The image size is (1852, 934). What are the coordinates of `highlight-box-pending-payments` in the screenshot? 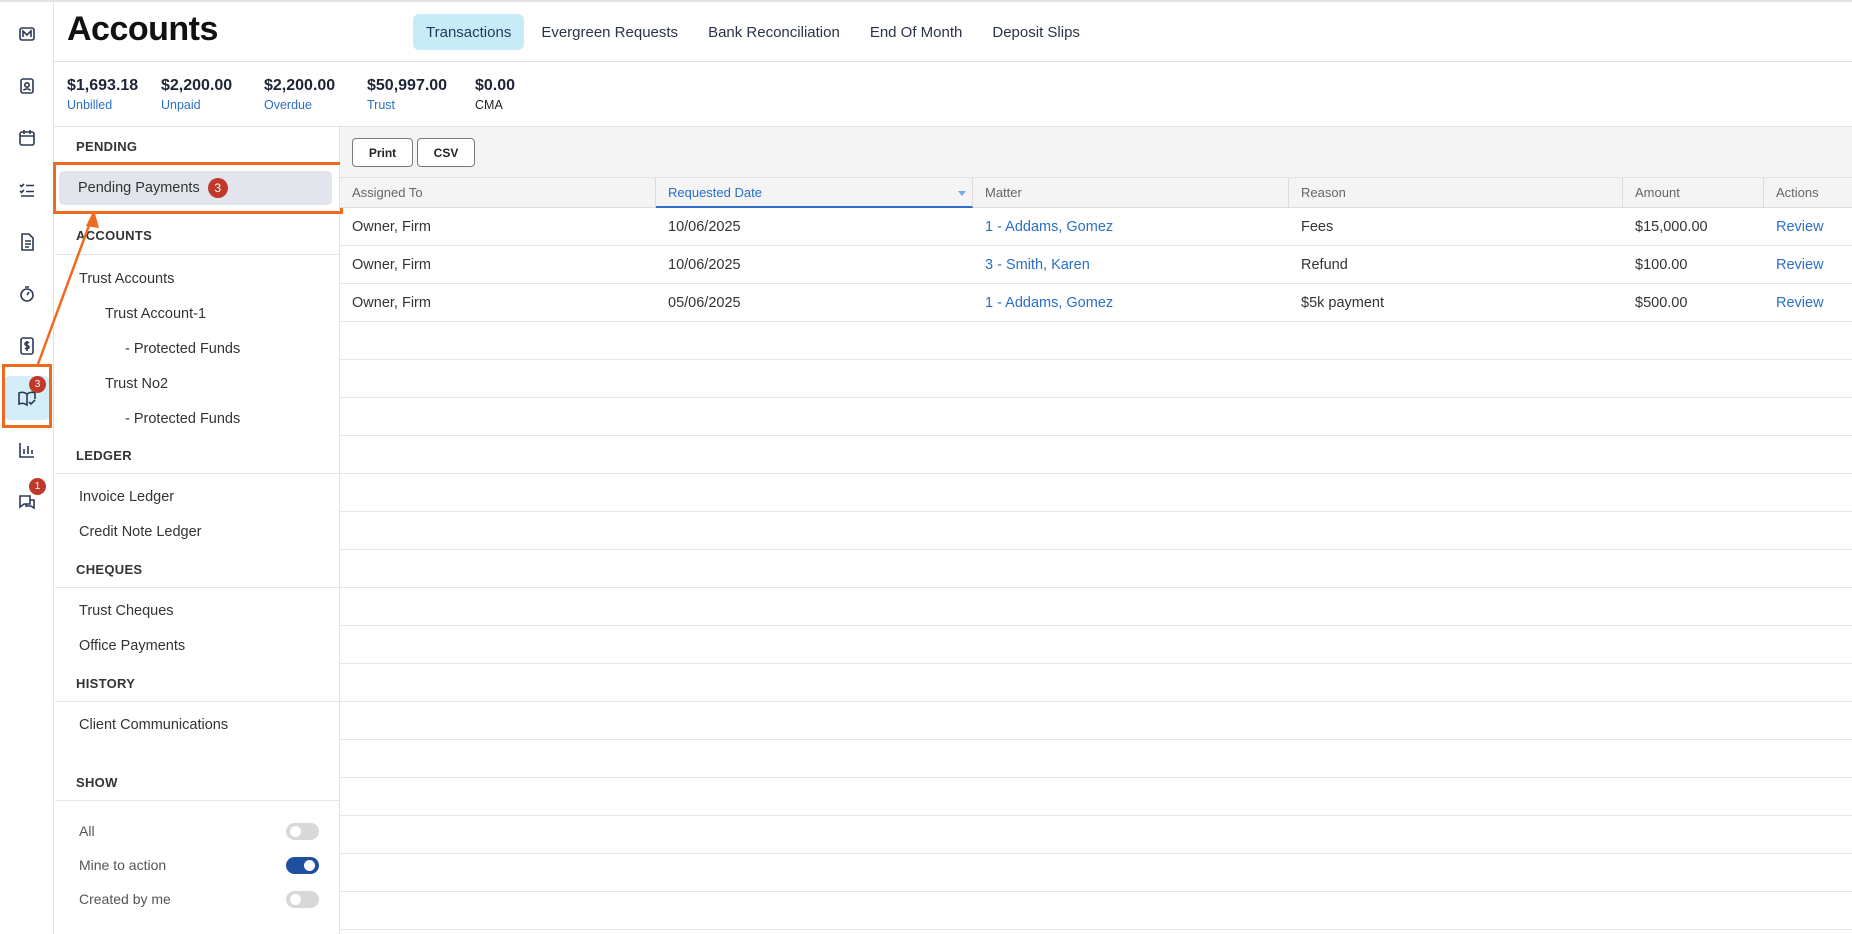 It's located at (198, 188).